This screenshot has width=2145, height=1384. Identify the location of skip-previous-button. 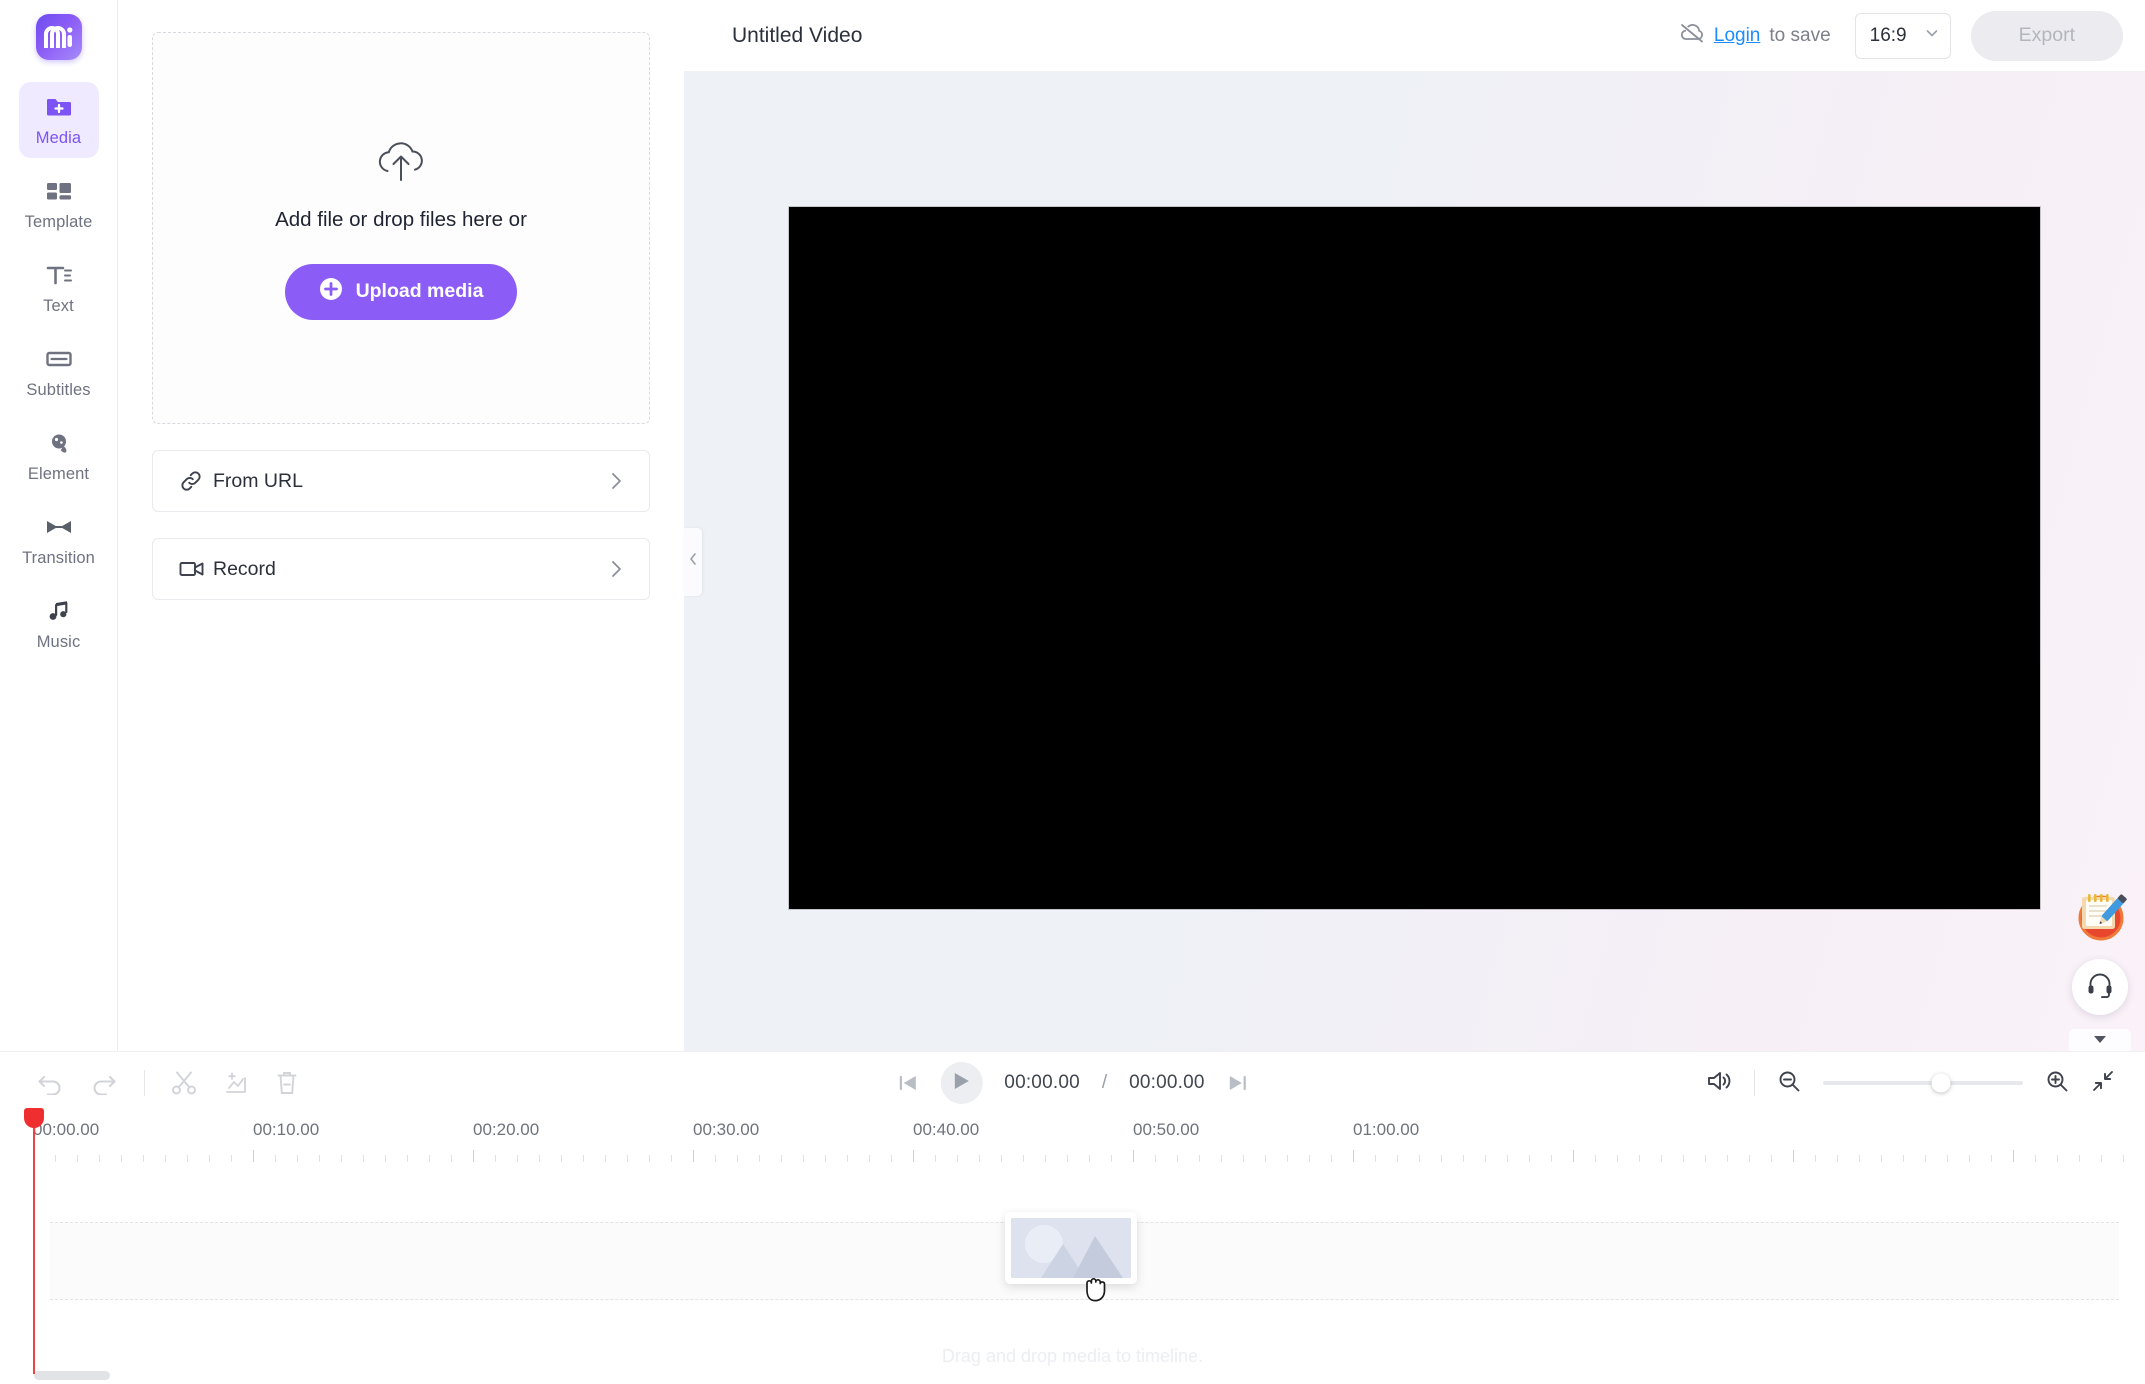
(907, 1083).